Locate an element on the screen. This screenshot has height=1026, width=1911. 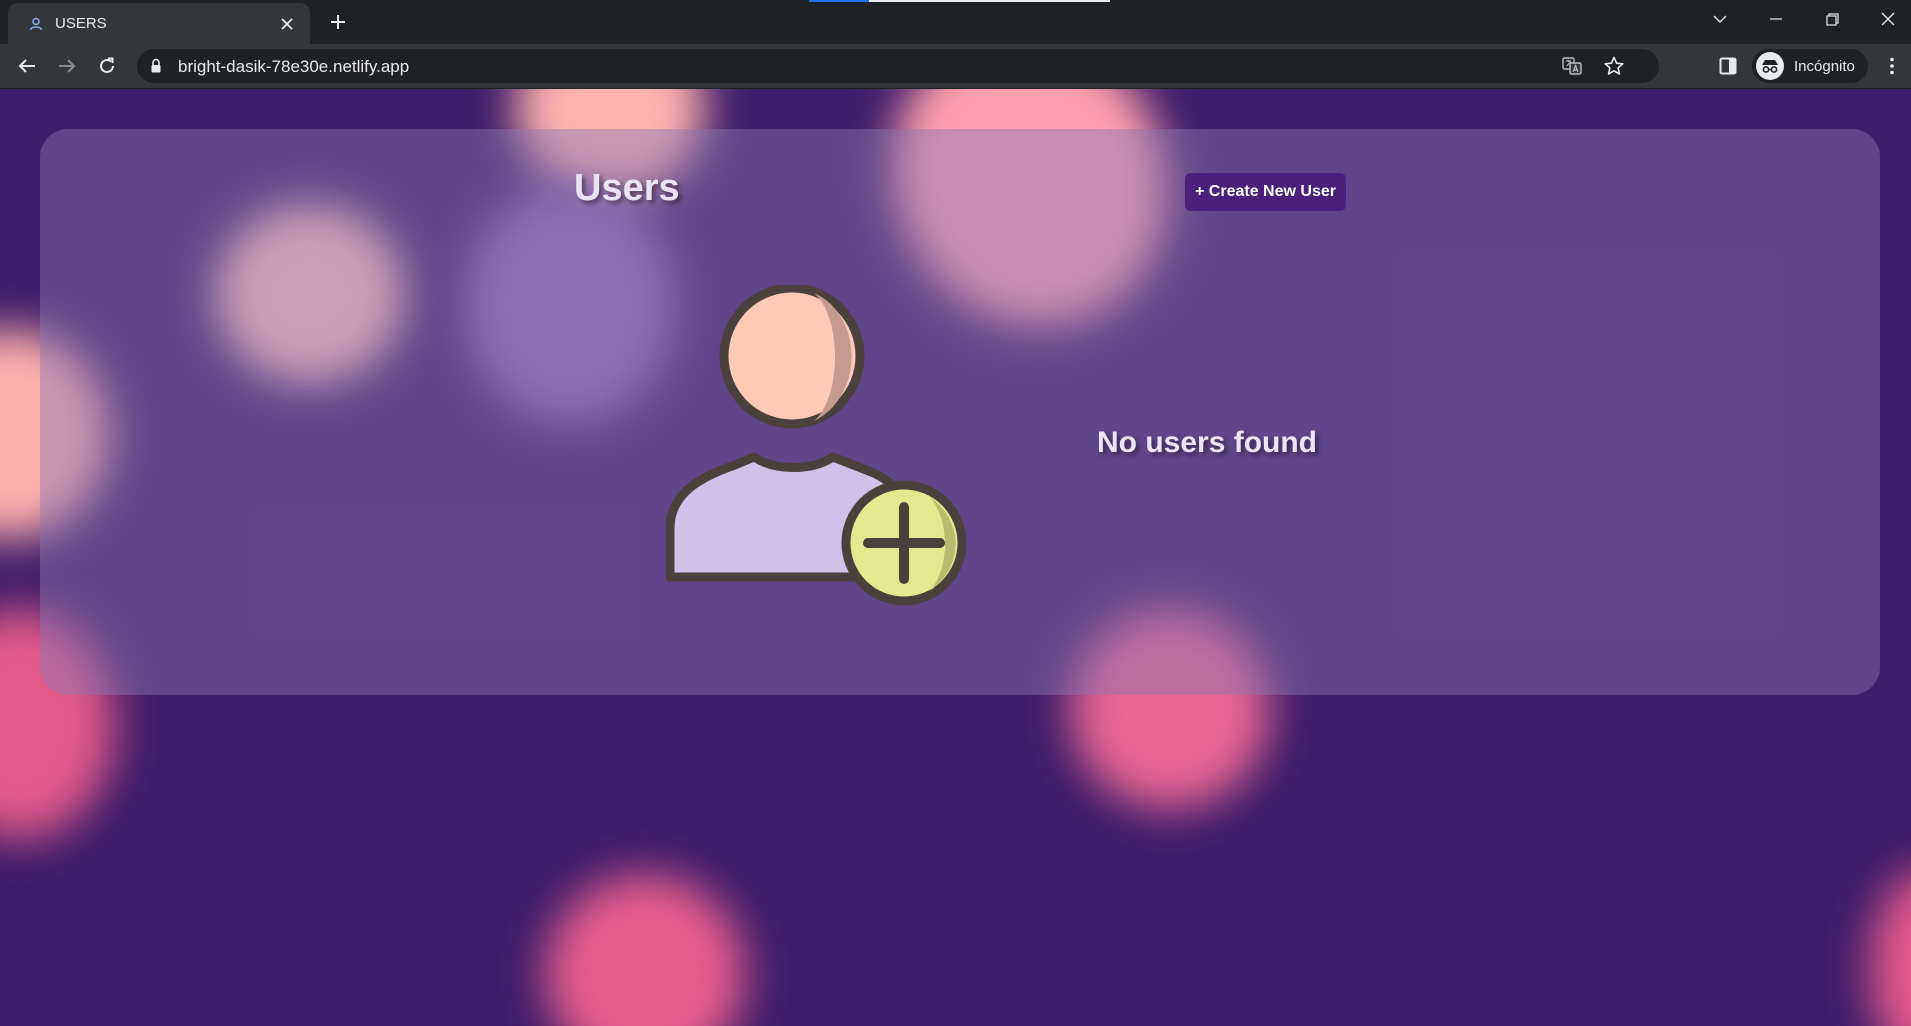
create-new-user-button: + Create New User is located at coordinates (1265, 192).